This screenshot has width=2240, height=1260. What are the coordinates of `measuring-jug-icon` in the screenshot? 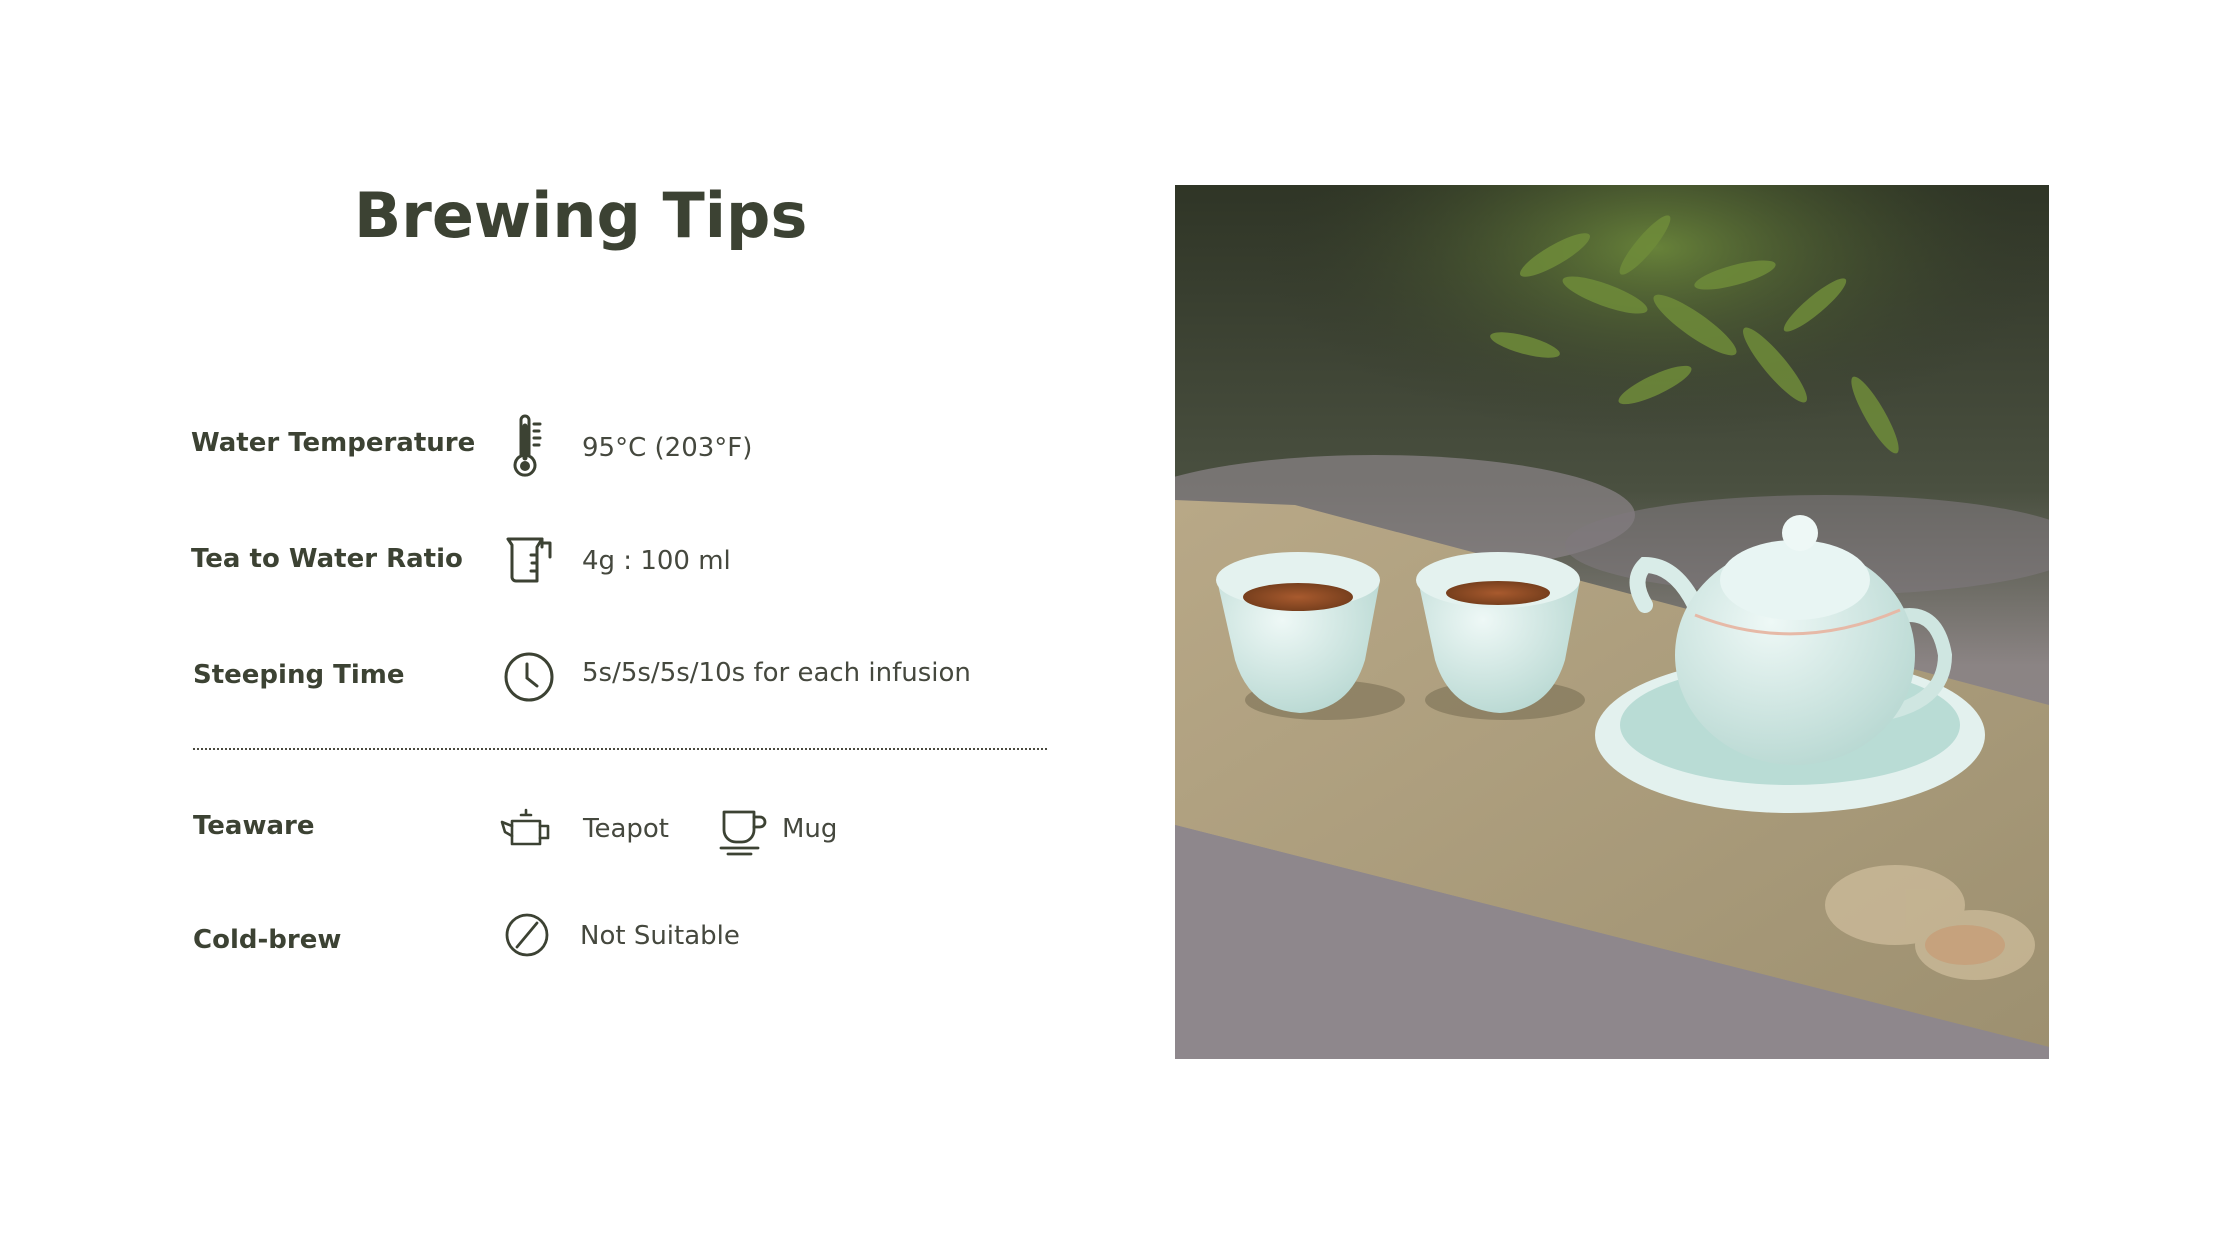 It's located at (530, 560).